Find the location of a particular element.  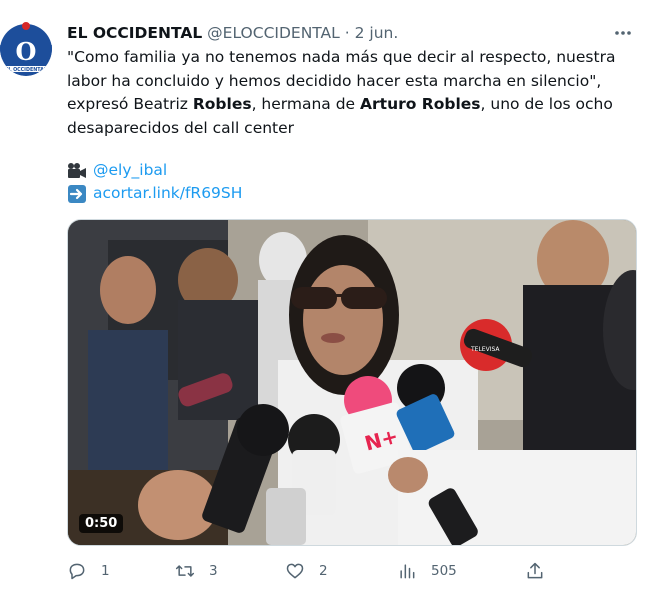

reply-count: 1 is located at coordinates (105, 571).